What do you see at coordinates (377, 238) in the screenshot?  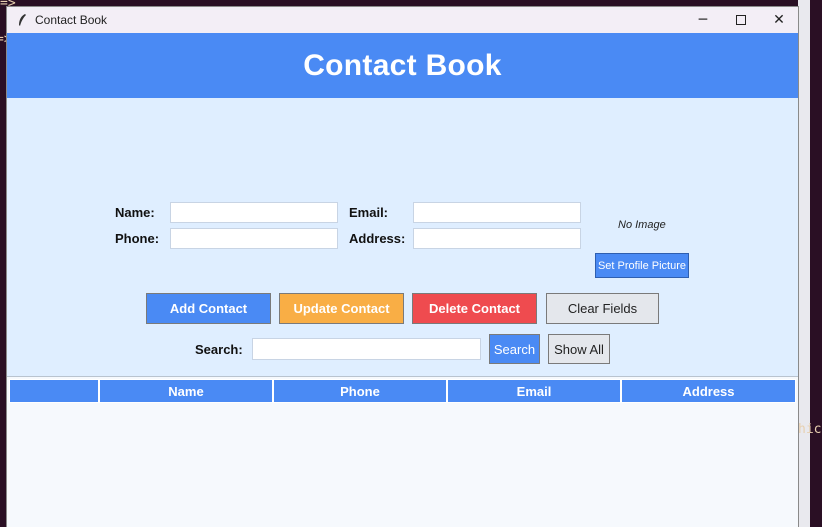 I see `address-label: Address:` at bounding box center [377, 238].